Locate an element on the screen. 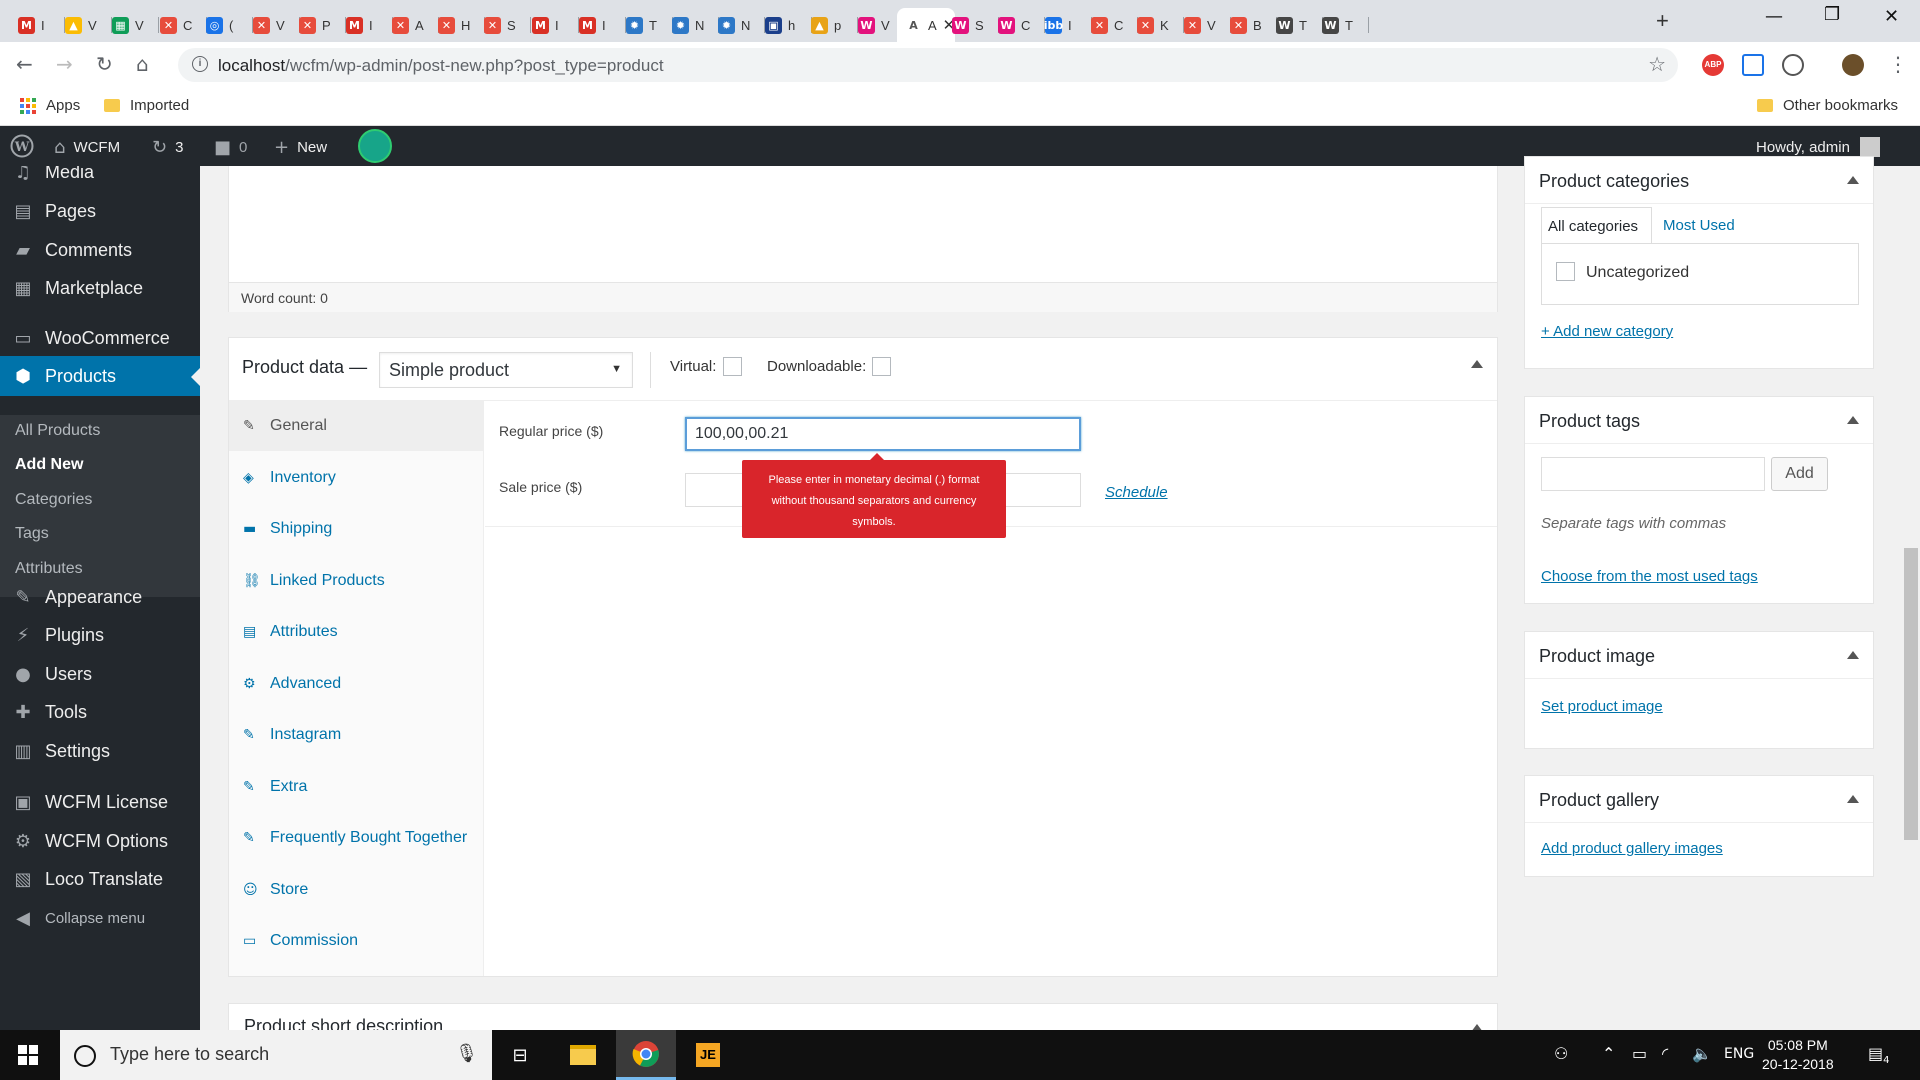 Image resolution: width=1920 pixels, height=1080 pixels. language-indicator: ENG is located at coordinates (1739, 1054).